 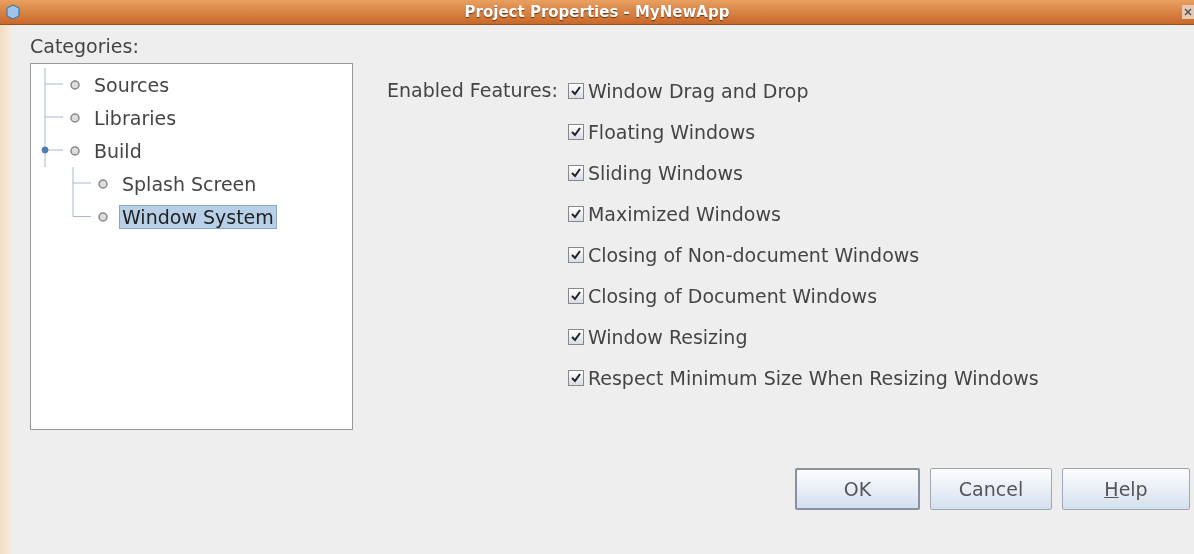 I want to click on checkbox-label: Closing of Non-document Windows, so click(x=753, y=254).